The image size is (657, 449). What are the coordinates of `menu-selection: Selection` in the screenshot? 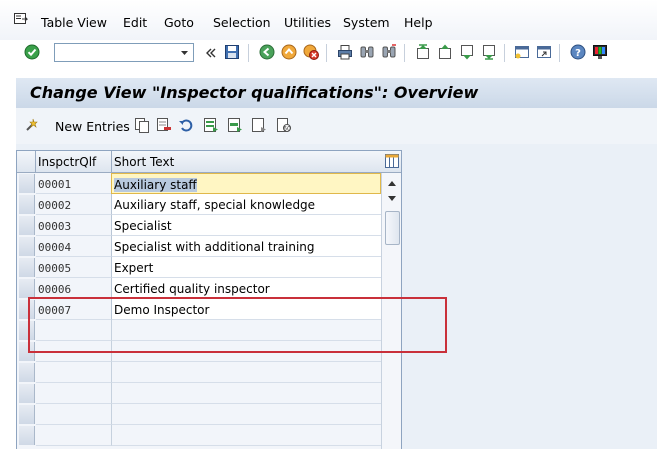 It's located at (242, 22).